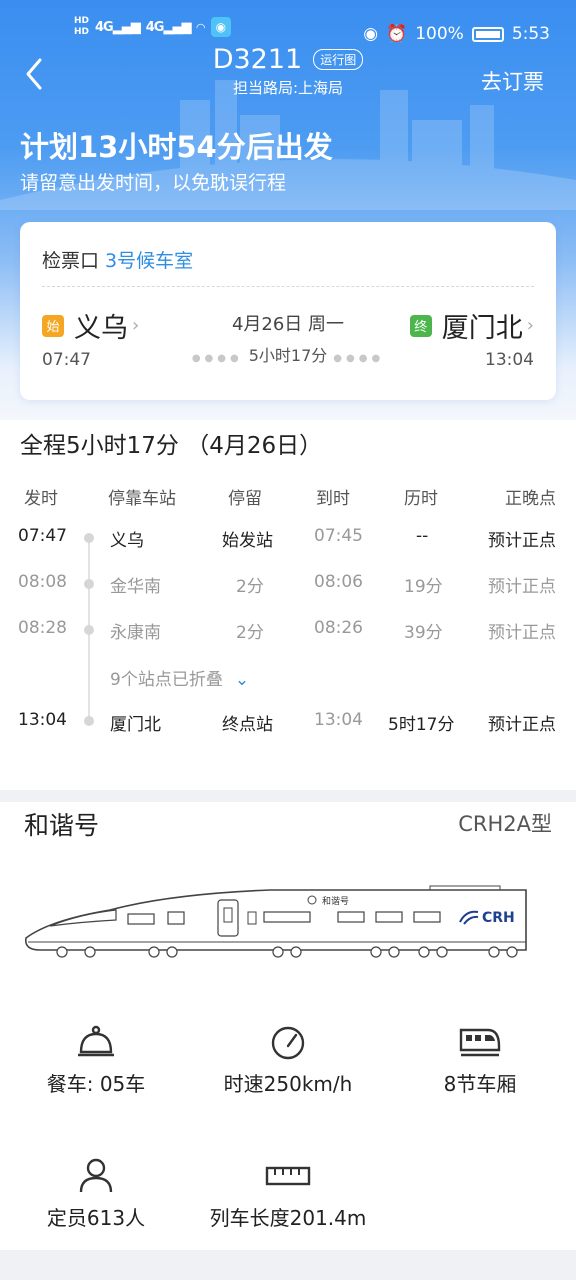  I want to click on divider, so click(288, 286).